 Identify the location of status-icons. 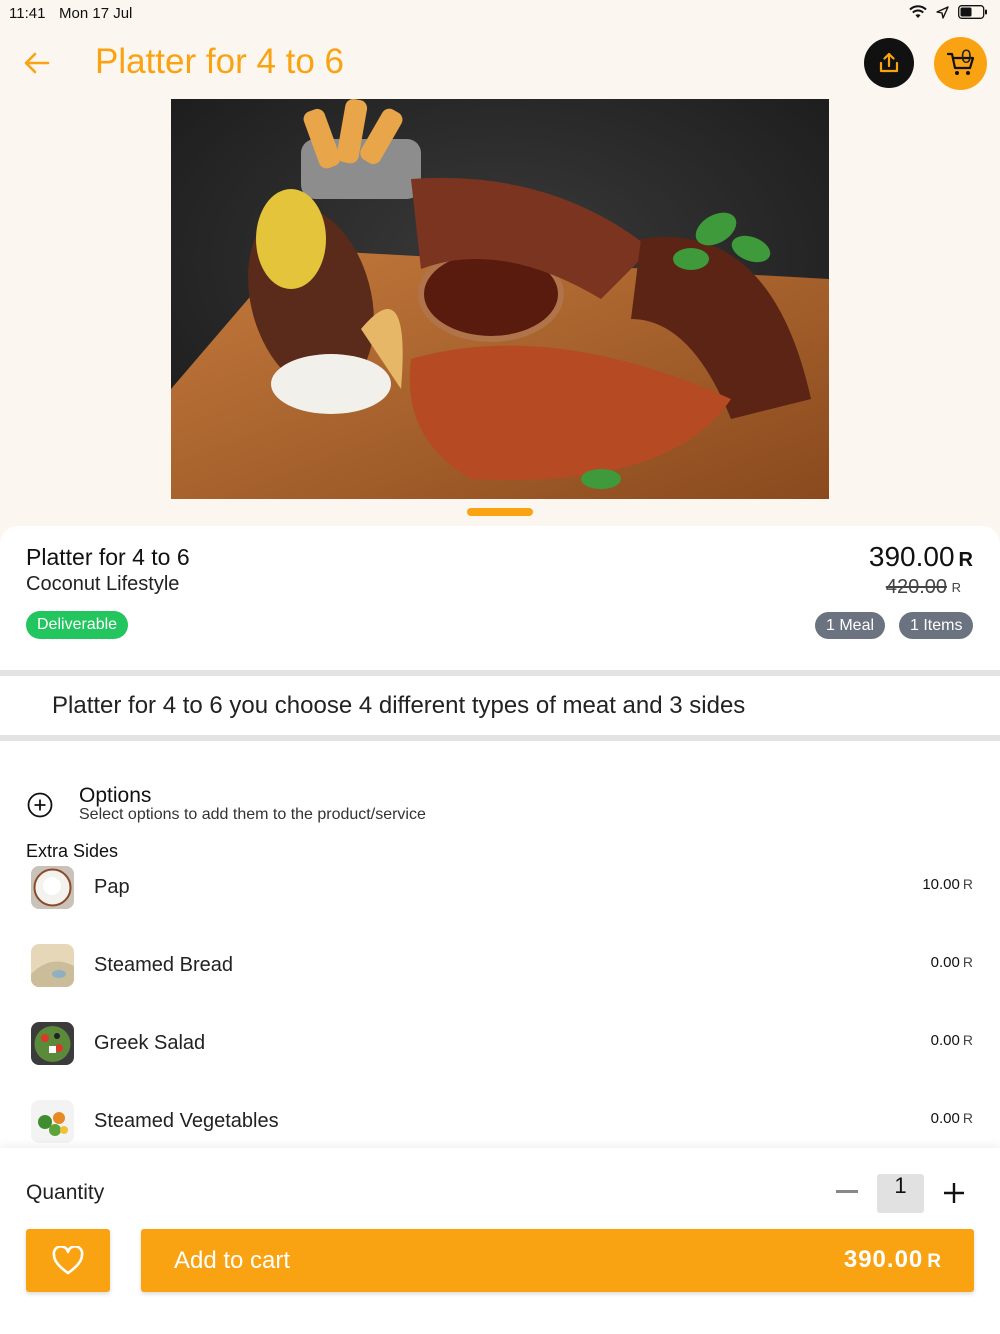
(948, 12).